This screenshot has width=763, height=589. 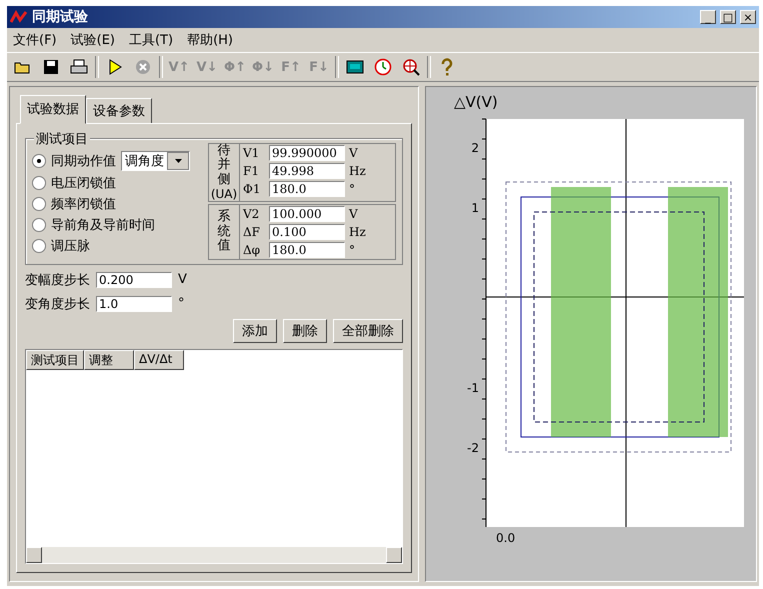 What do you see at coordinates (151, 40) in the screenshot?
I see `menu-item: 工具(T)` at bounding box center [151, 40].